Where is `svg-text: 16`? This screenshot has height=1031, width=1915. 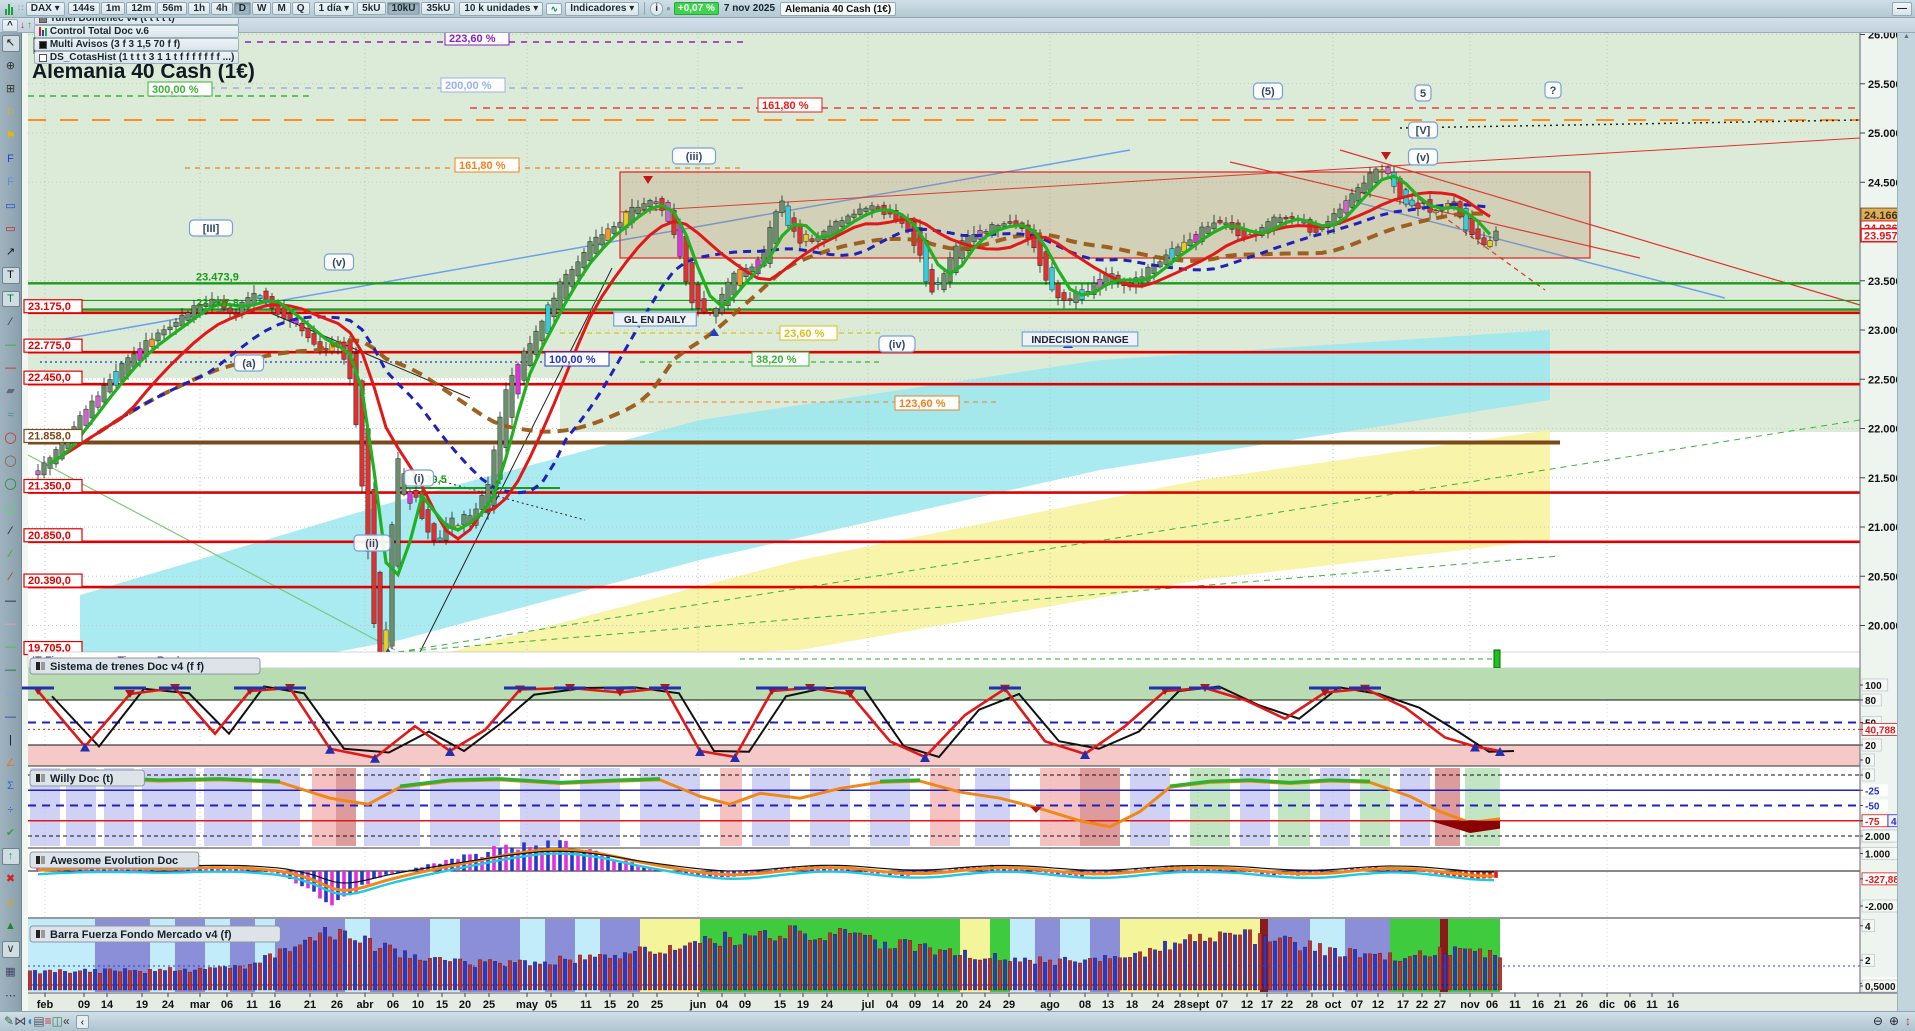
svg-text: 16 is located at coordinates (275, 1005).